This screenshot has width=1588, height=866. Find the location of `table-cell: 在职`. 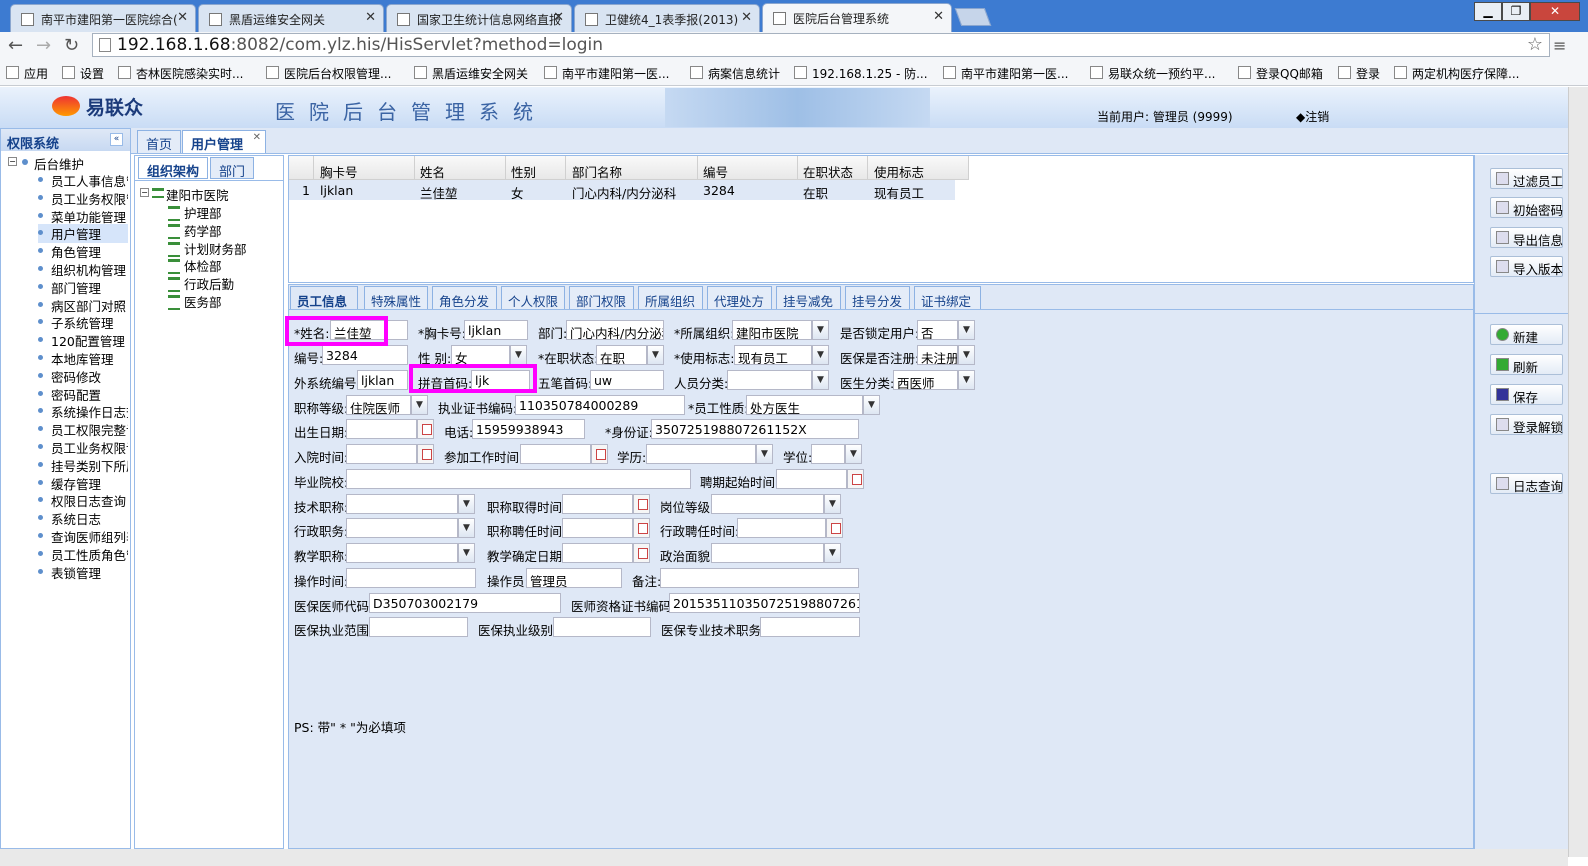

table-cell: 在职 is located at coordinates (815, 192).